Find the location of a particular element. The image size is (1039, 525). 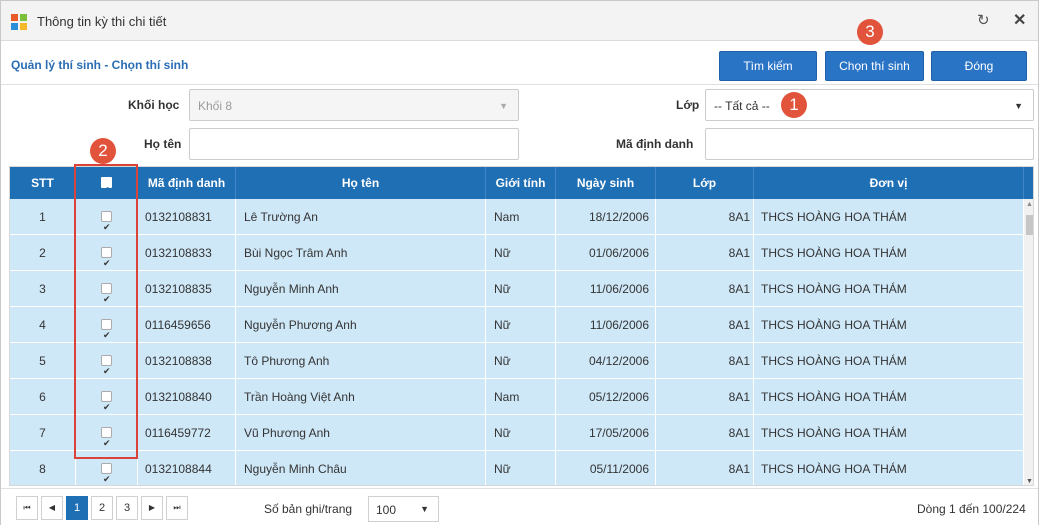

ten-cell: Trần Hoàng Việt Anh is located at coordinates (361, 397).